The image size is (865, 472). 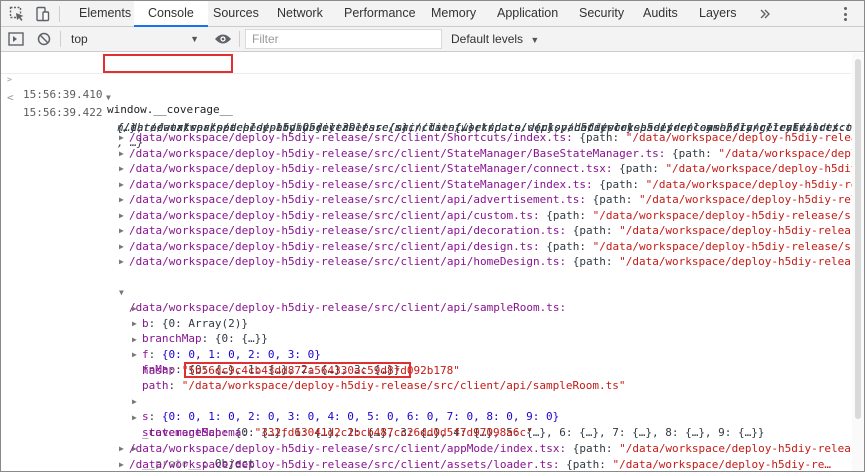 What do you see at coordinates (307, 385) in the screenshot?
I see `path-highlighted-prefix: /data/workspace/deploy-h5diy-release` at bounding box center [307, 385].